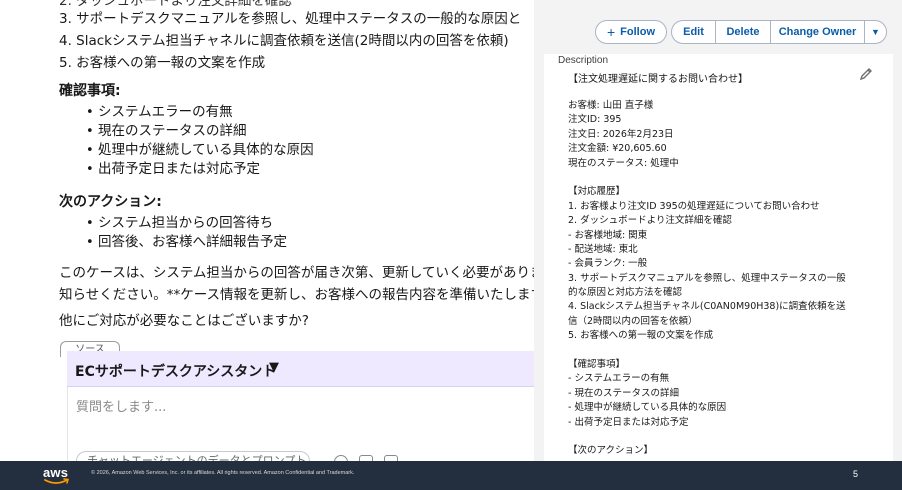  Describe the element at coordinates (694, 206) in the screenshot. I see `description-line: 1. お客様より注文ID 395の処理遅延についてお問い合わせ` at that location.